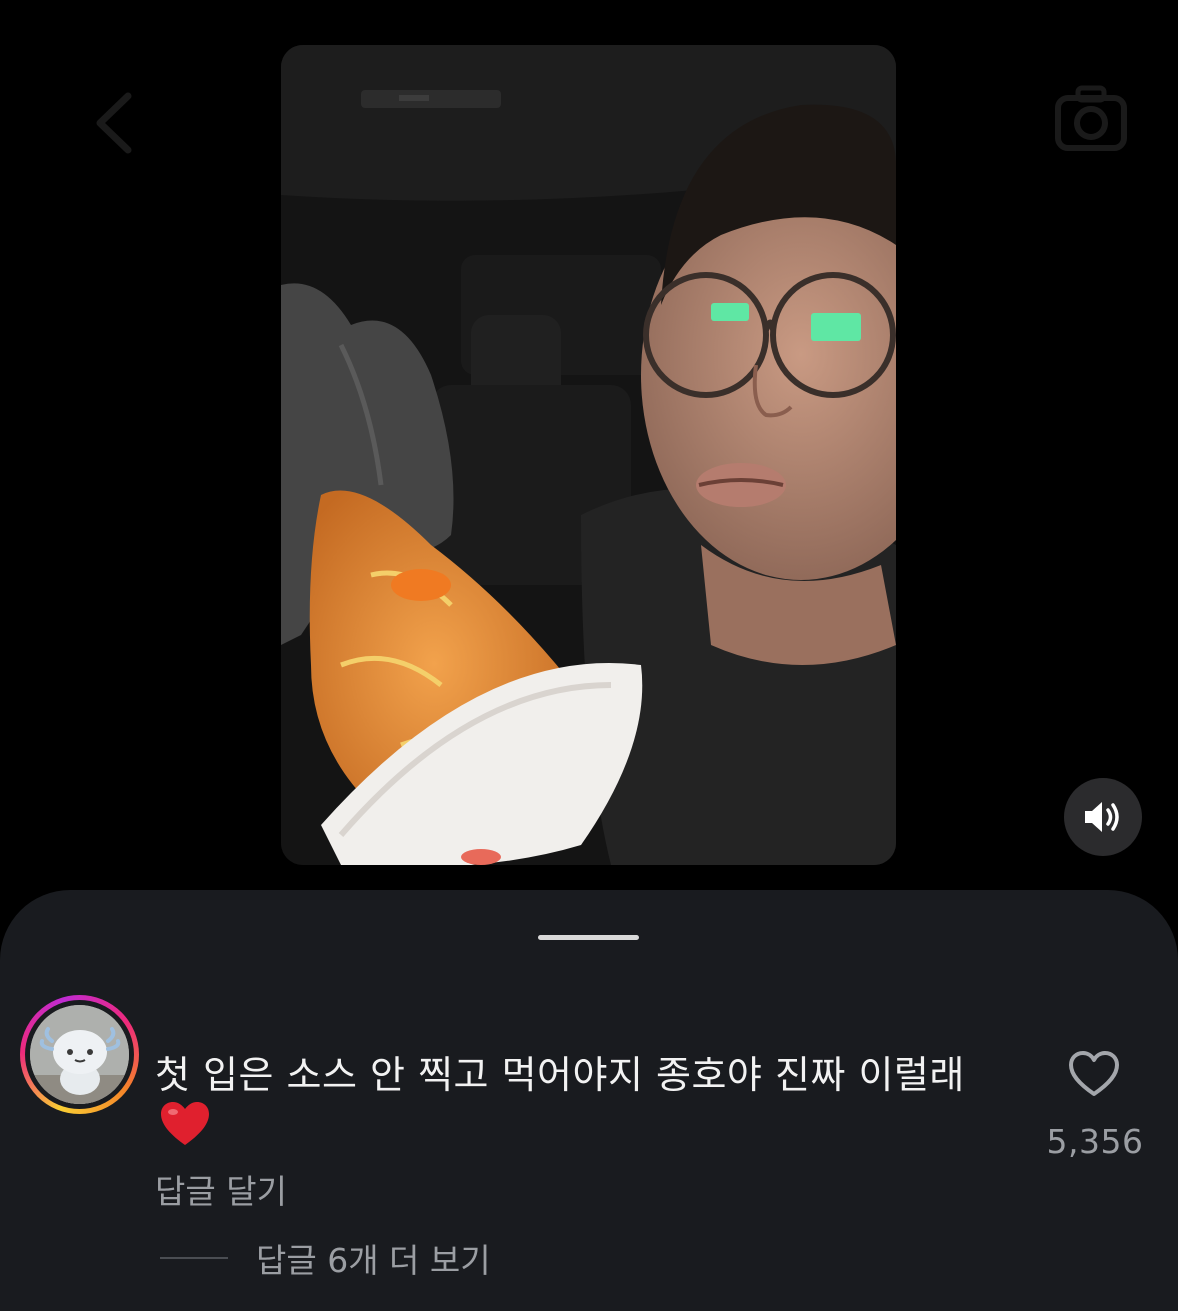  Describe the element at coordinates (373, 1260) in the screenshot. I see `view-replies-label: 답글 6개 더 보기` at that location.